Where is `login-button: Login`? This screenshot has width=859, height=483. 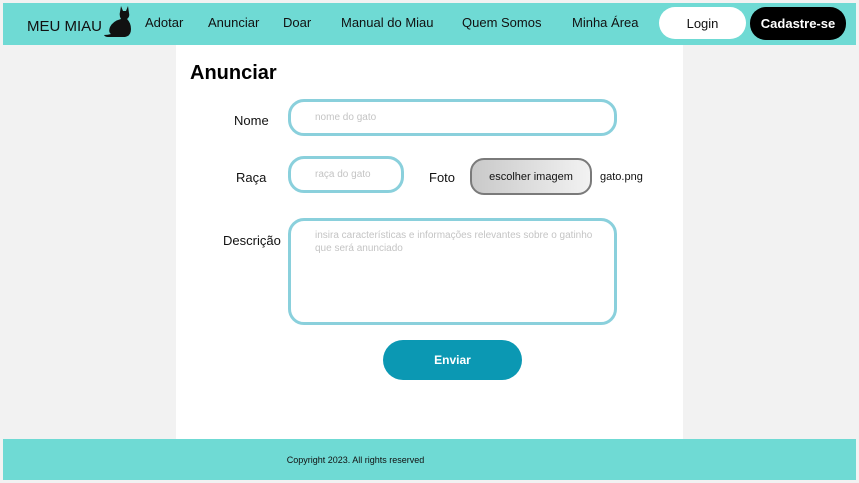
login-button: Login is located at coordinates (702, 23).